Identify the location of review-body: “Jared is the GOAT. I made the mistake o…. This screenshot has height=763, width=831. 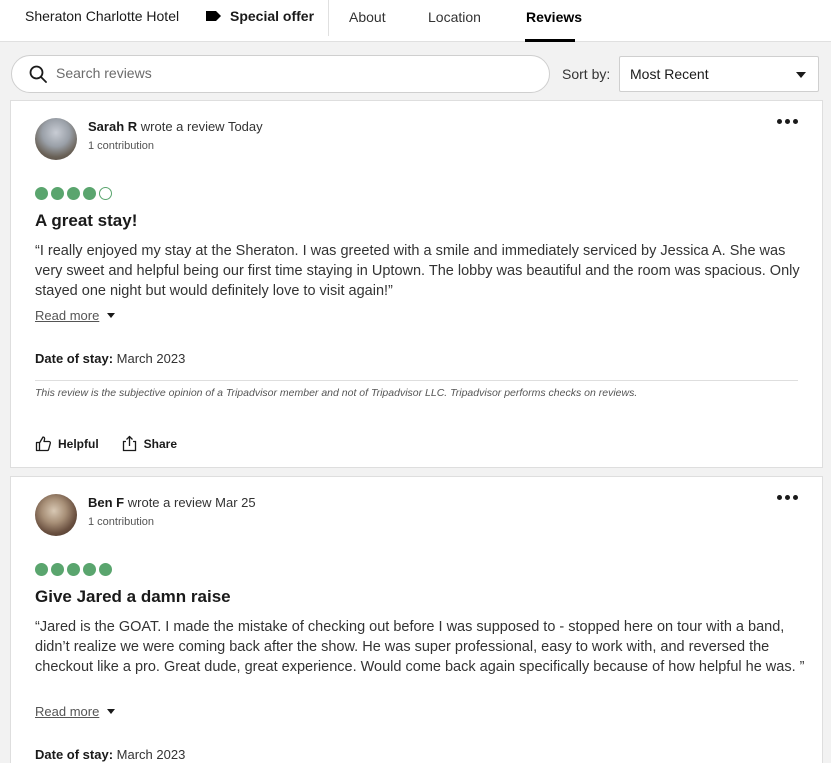
(420, 647).